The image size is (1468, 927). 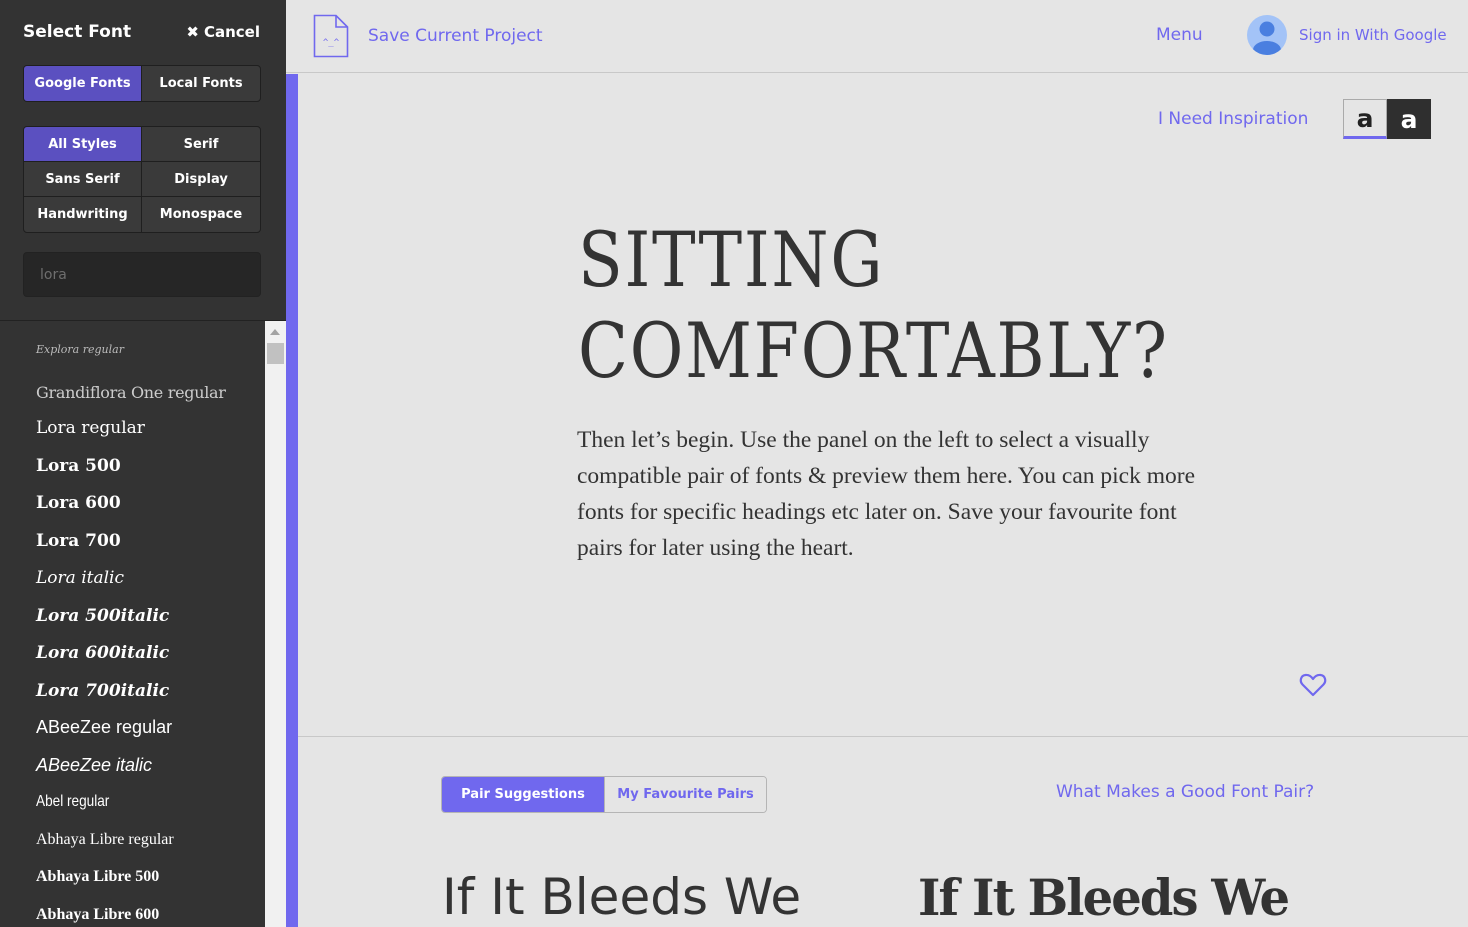 What do you see at coordinates (97, 915) in the screenshot?
I see `font-list-item: Abhaya Libre 600` at bounding box center [97, 915].